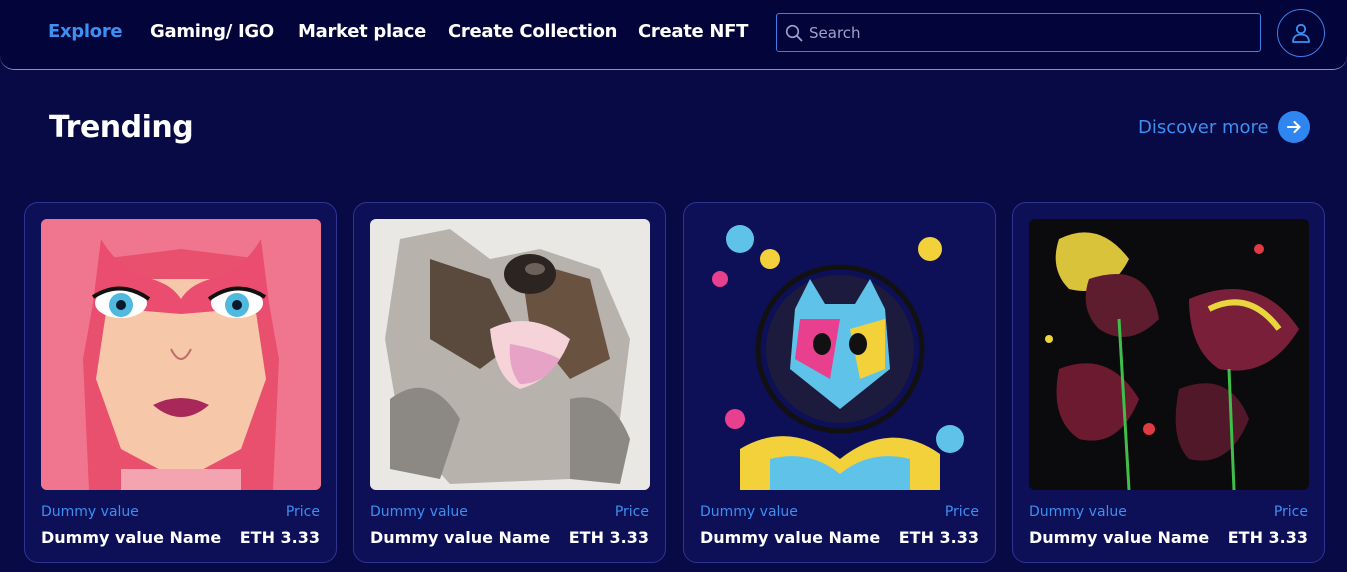  What do you see at coordinates (840, 354) in the screenshot?
I see `splatter-astronaut-cat-artwork` at bounding box center [840, 354].